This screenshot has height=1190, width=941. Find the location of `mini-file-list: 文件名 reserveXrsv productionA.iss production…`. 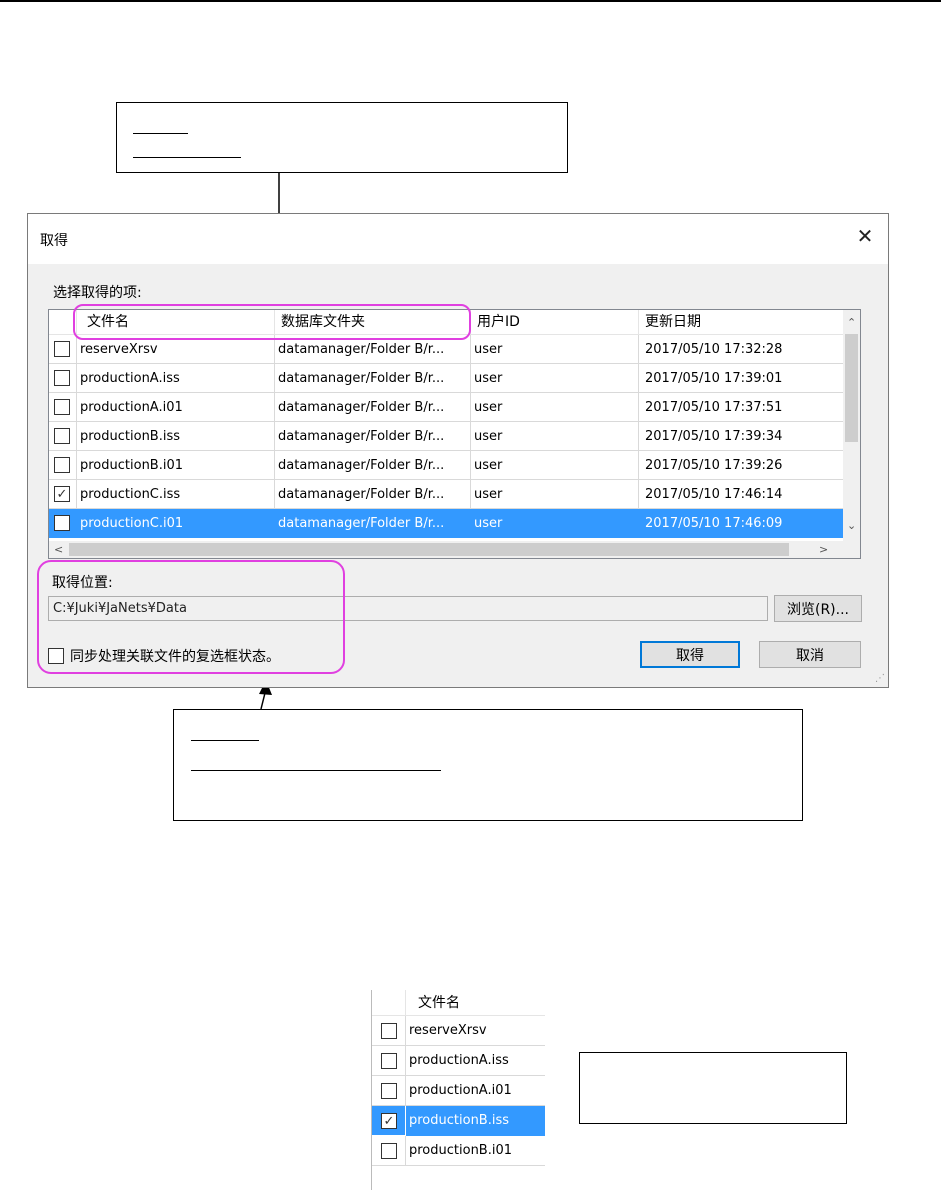

mini-file-list: 文件名 reserveXrsv productionA.iss production… is located at coordinates (458, 1090).